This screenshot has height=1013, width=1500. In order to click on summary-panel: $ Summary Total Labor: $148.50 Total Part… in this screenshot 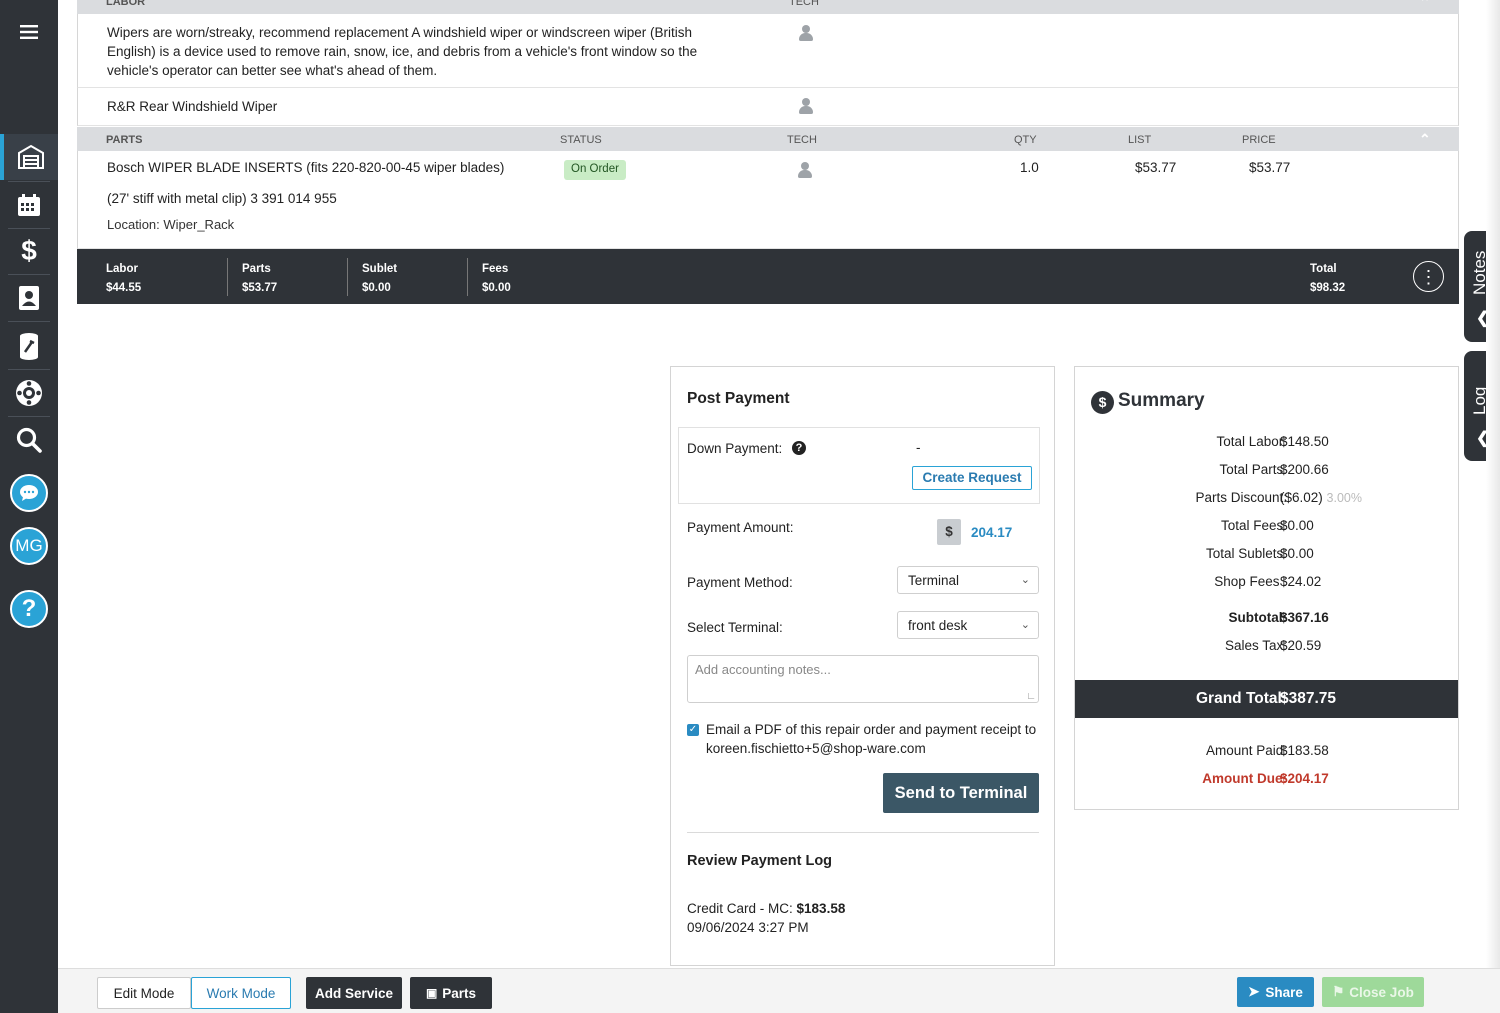, I will do `click(1266, 588)`.